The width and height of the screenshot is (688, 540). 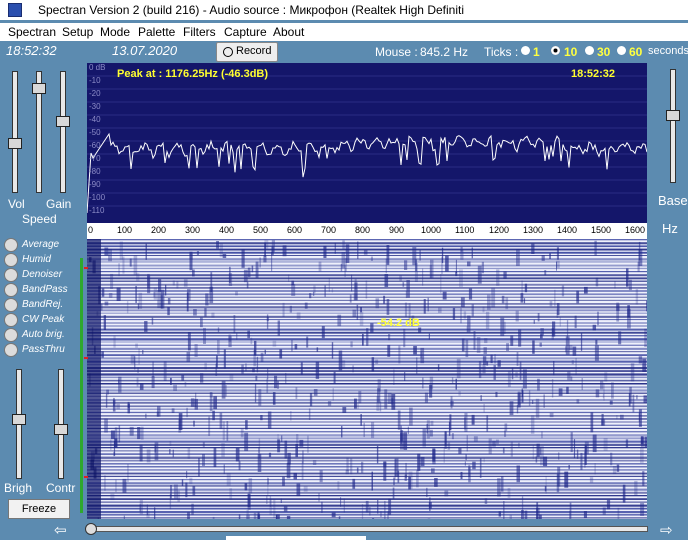 I want to click on scrollbar-thumb, so click(x=91, y=529).